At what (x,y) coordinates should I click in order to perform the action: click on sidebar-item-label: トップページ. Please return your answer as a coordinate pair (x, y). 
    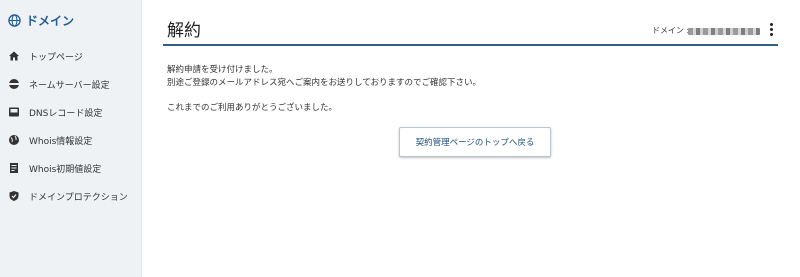
    Looking at the image, I should click on (56, 57).